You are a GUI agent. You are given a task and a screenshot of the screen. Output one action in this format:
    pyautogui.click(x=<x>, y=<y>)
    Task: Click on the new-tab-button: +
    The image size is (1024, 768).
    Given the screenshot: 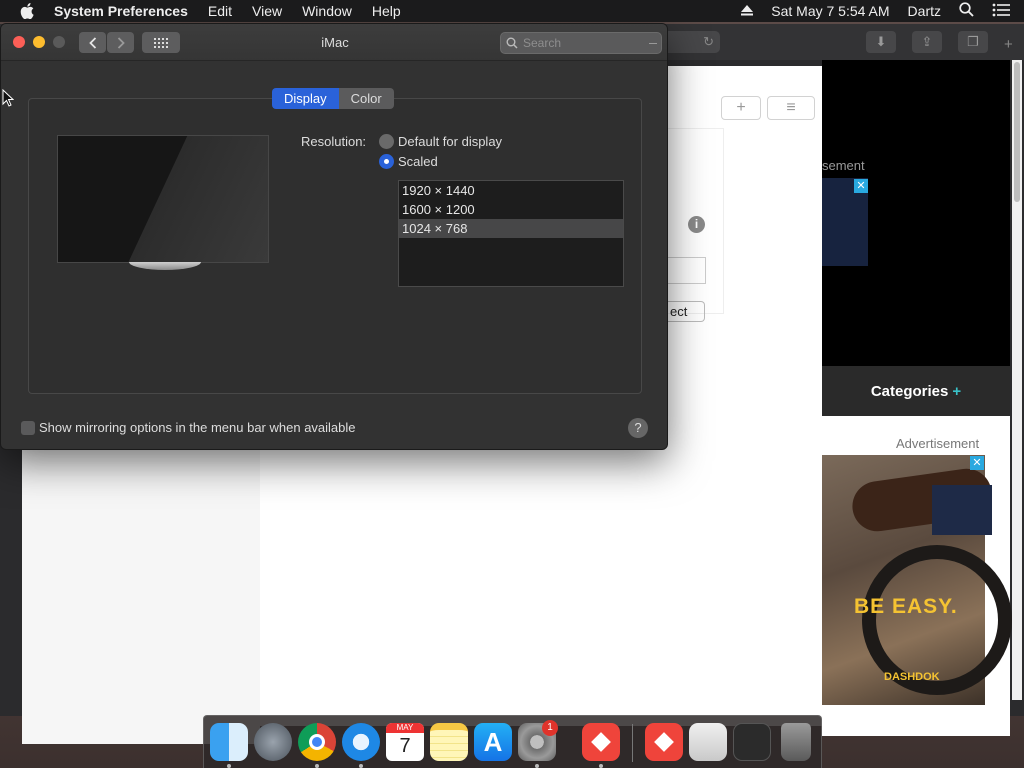 What is the action you would take?
    pyautogui.click(x=1008, y=44)
    